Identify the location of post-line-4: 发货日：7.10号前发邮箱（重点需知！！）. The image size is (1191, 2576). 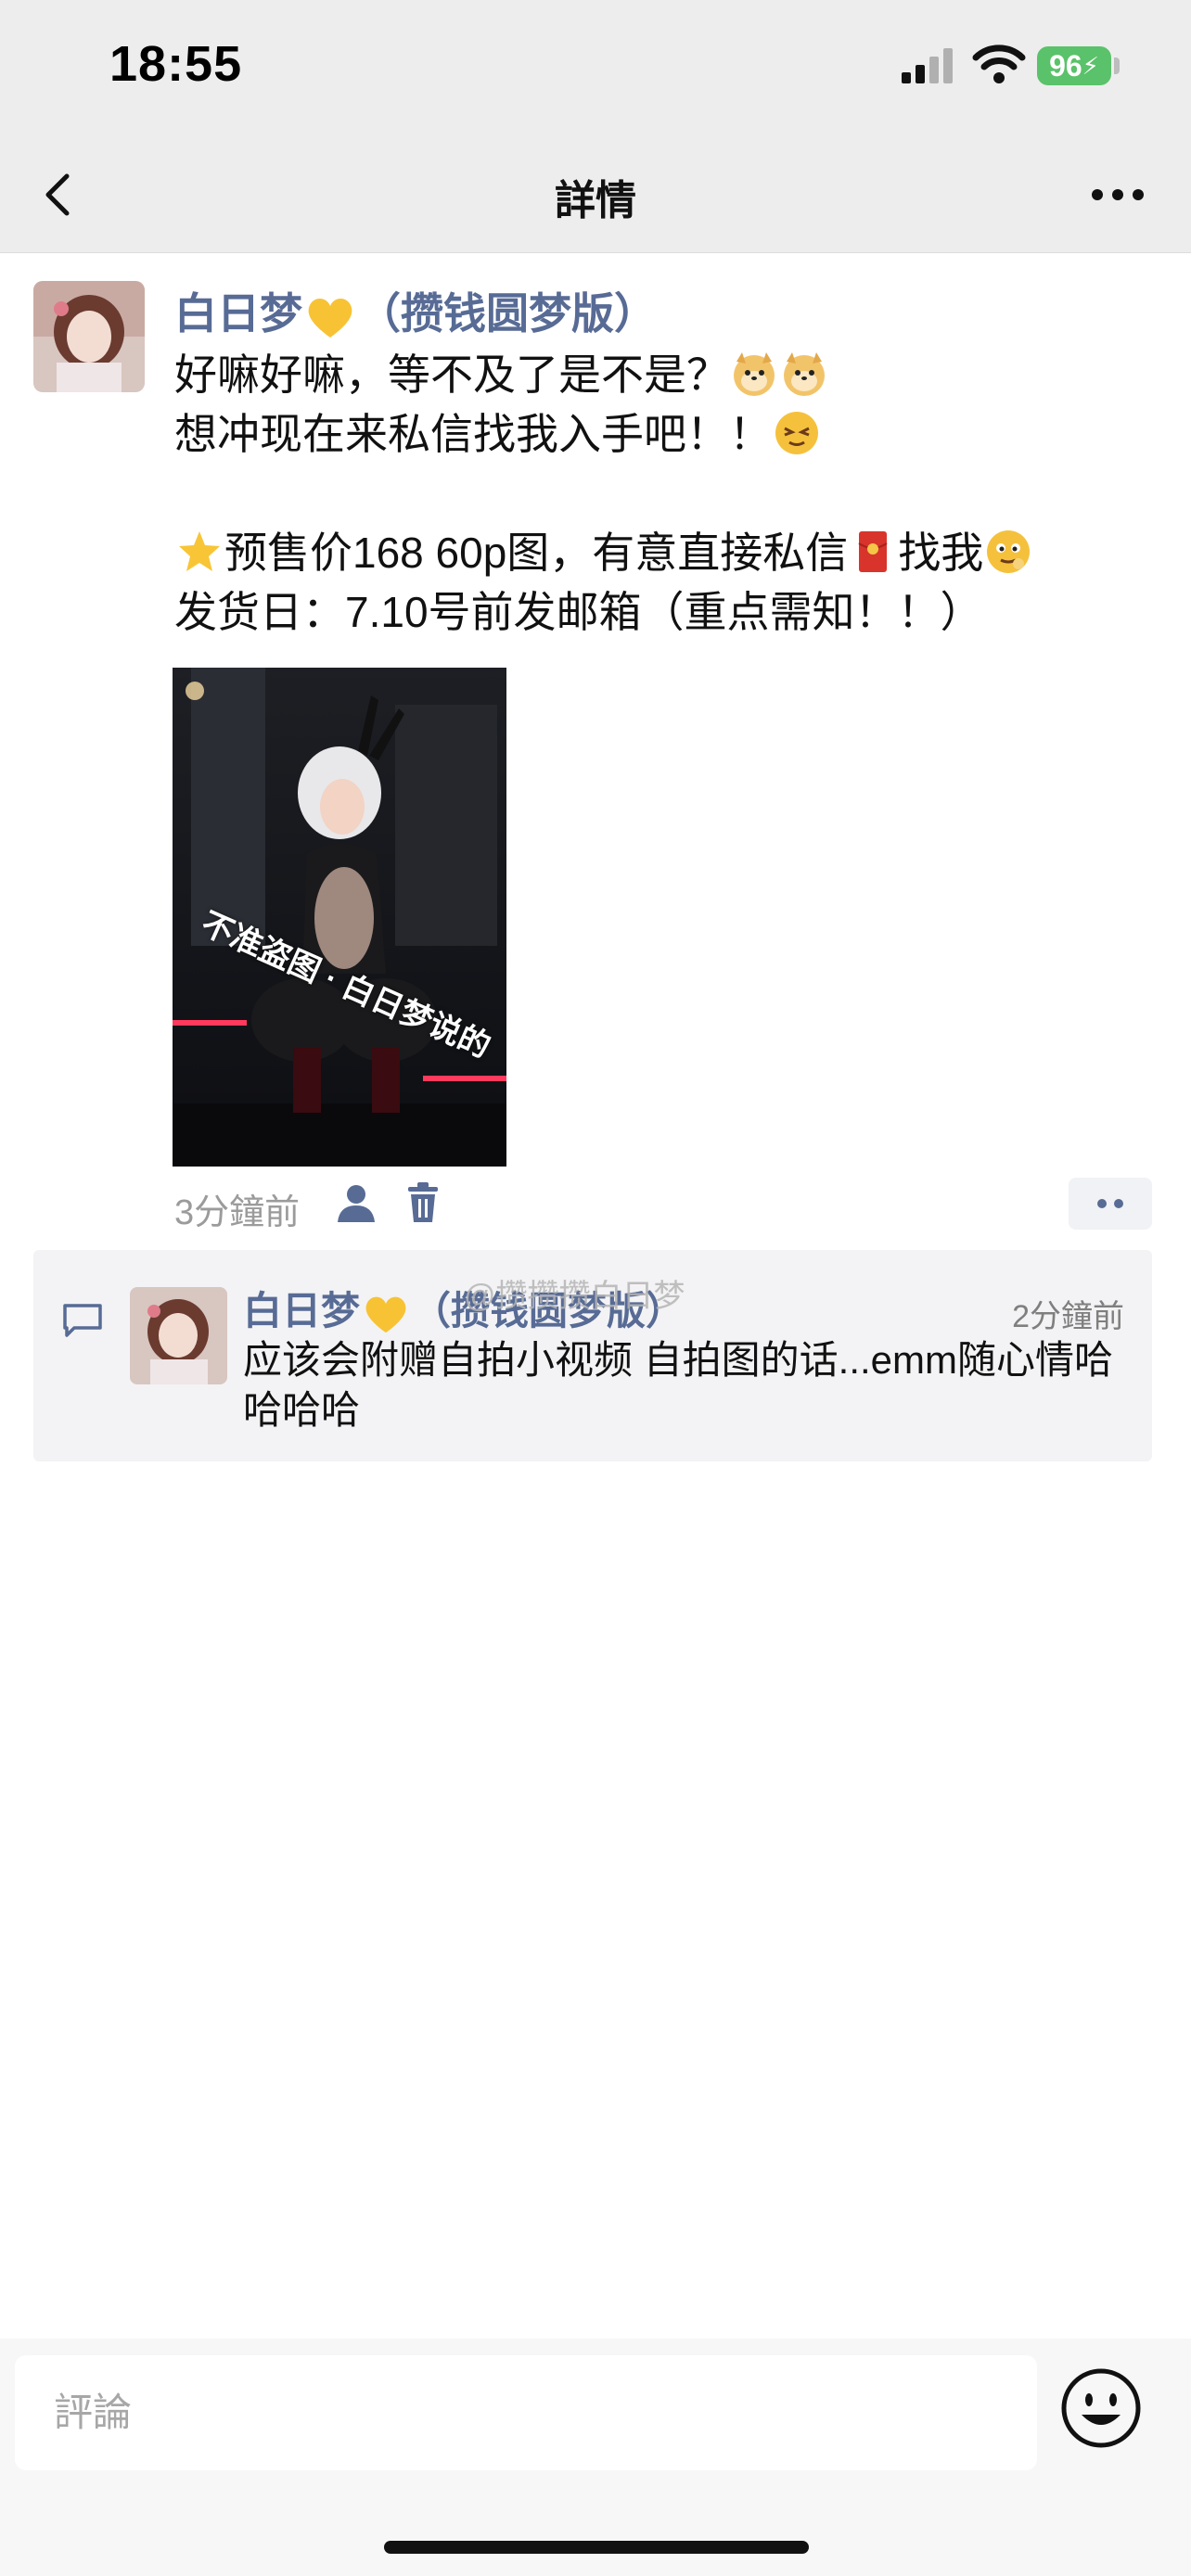
(578, 612).